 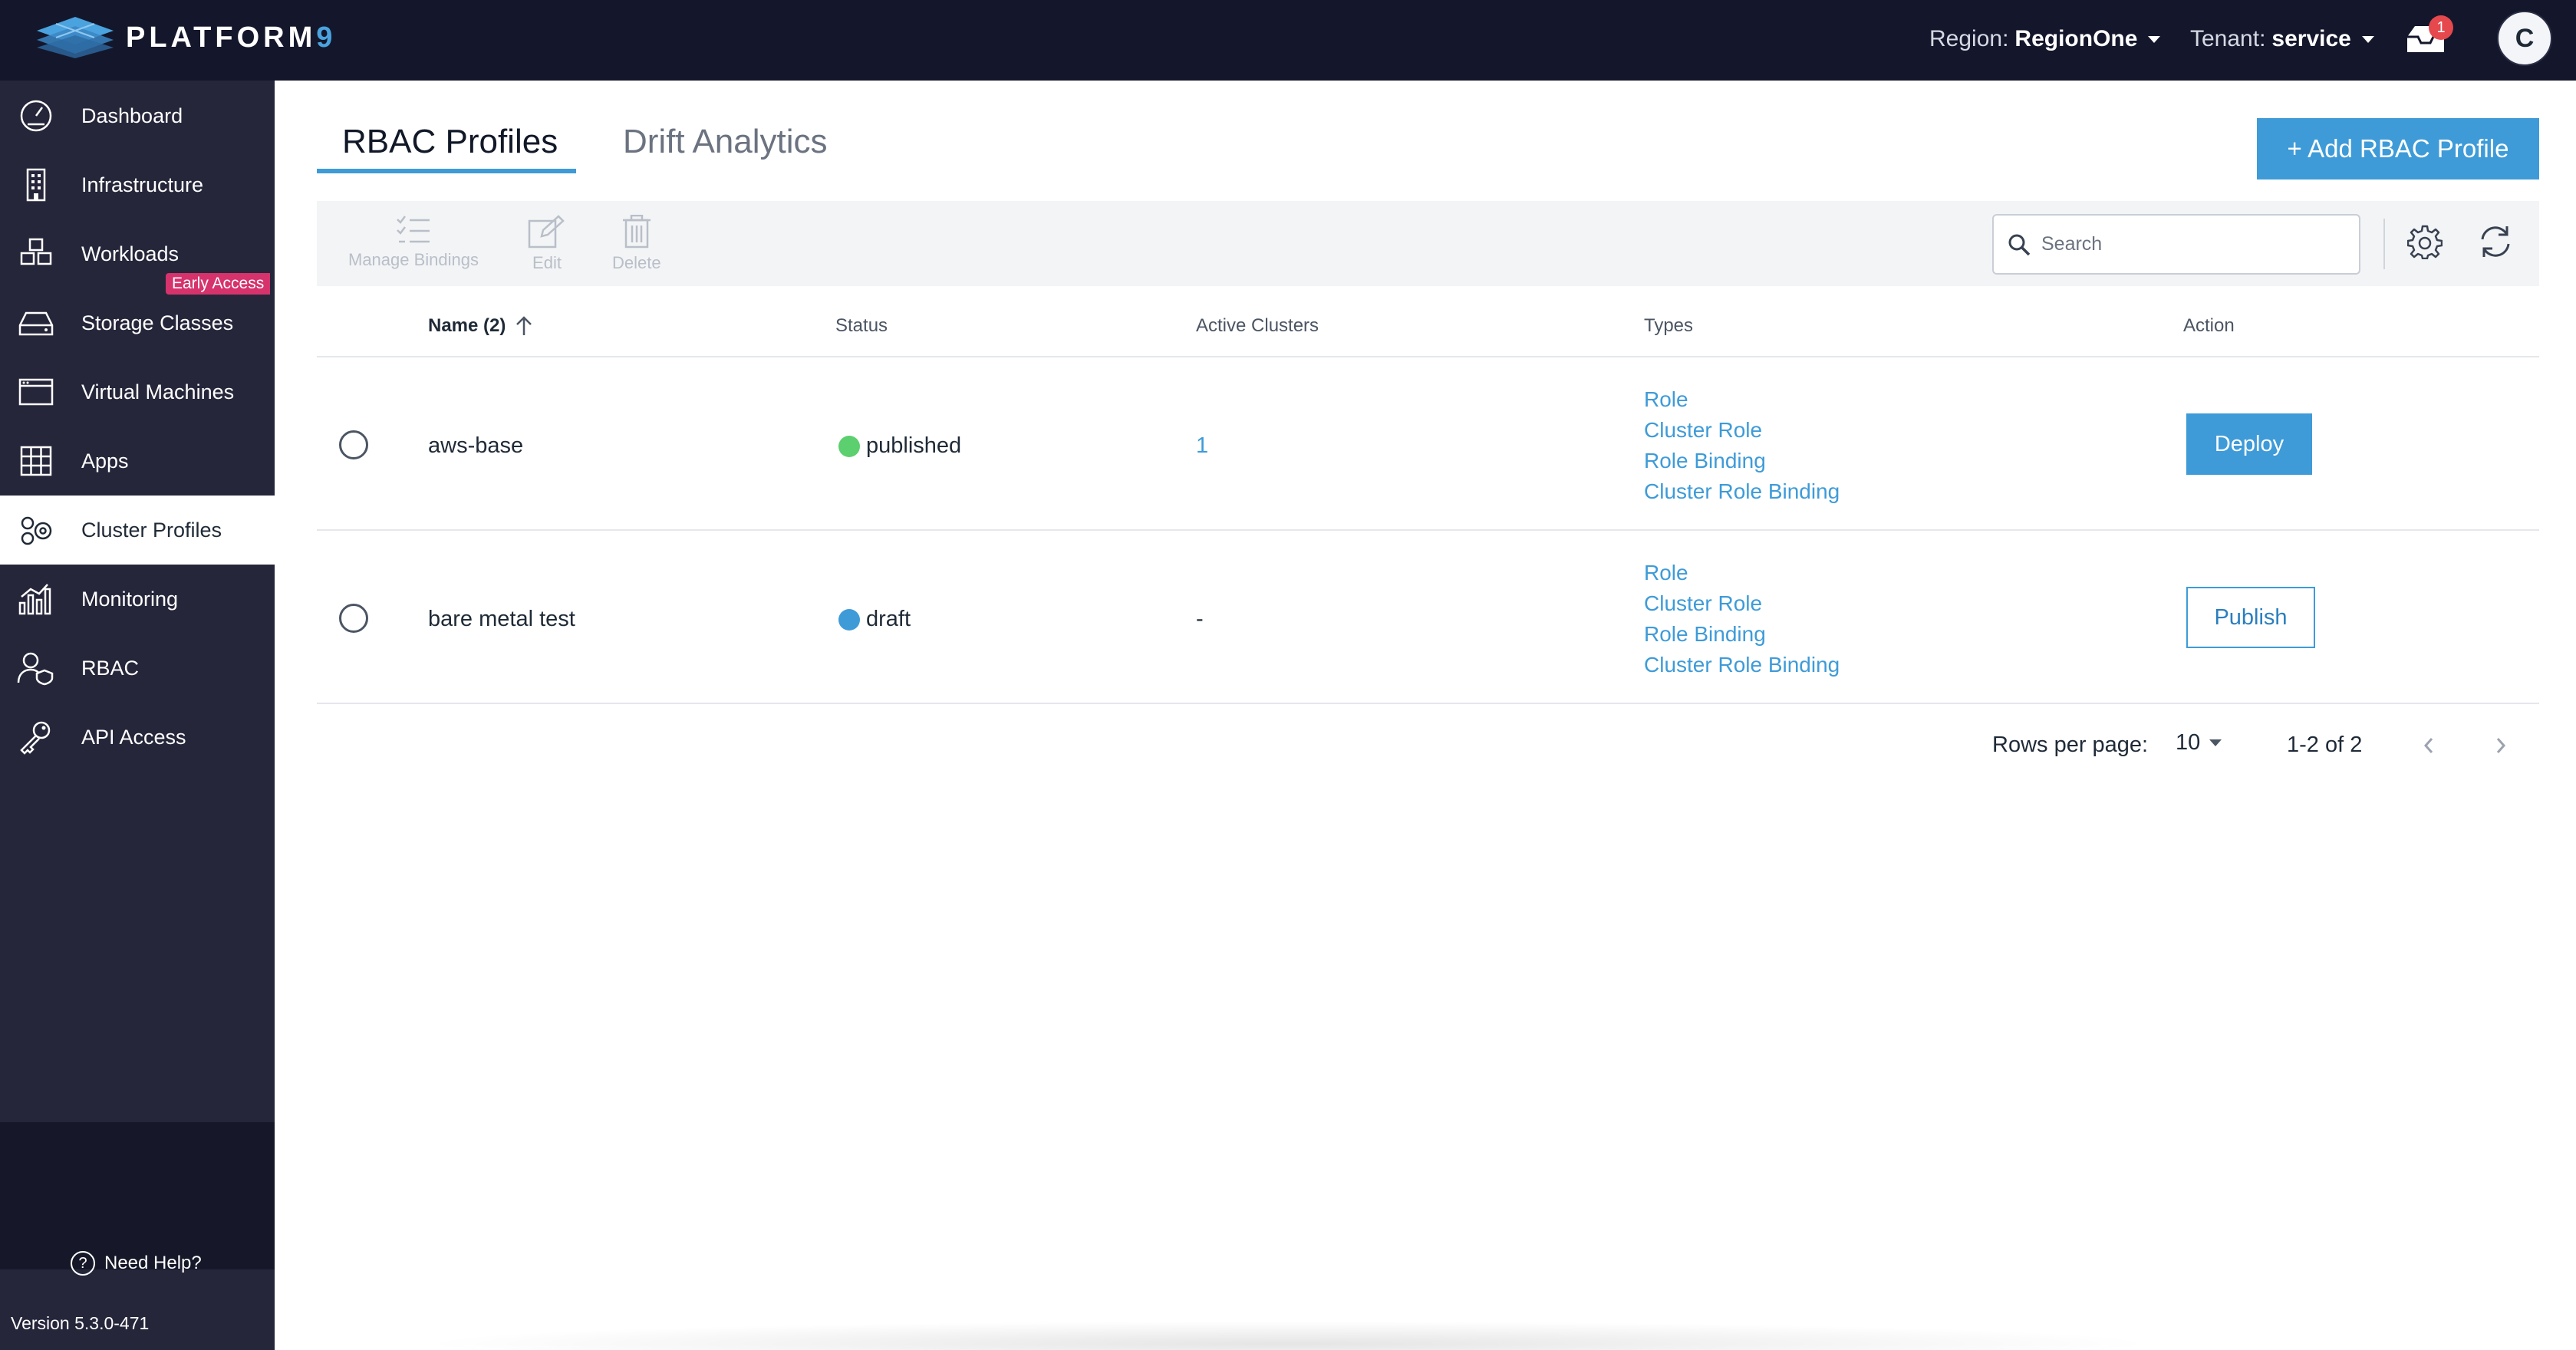 What do you see at coordinates (36, 530) in the screenshot?
I see `cluster-gears-icon` at bounding box center [36, 530].